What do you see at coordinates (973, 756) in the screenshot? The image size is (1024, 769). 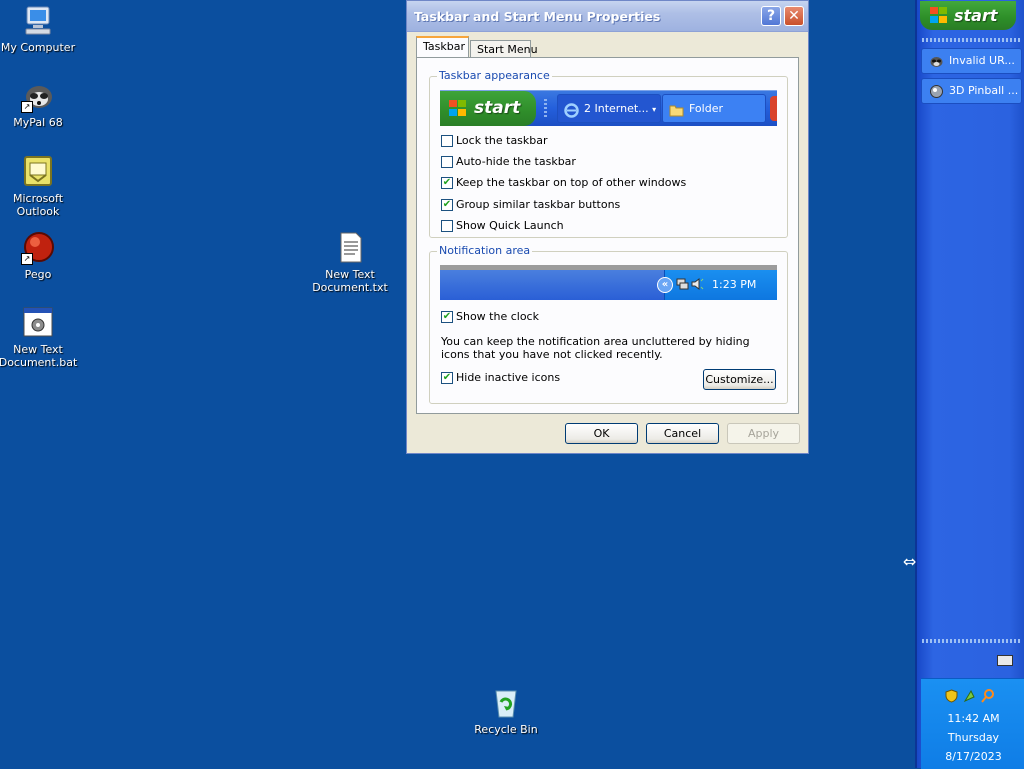 I see `clock-date: 8/17/2023` at bounding box center [973, 756].